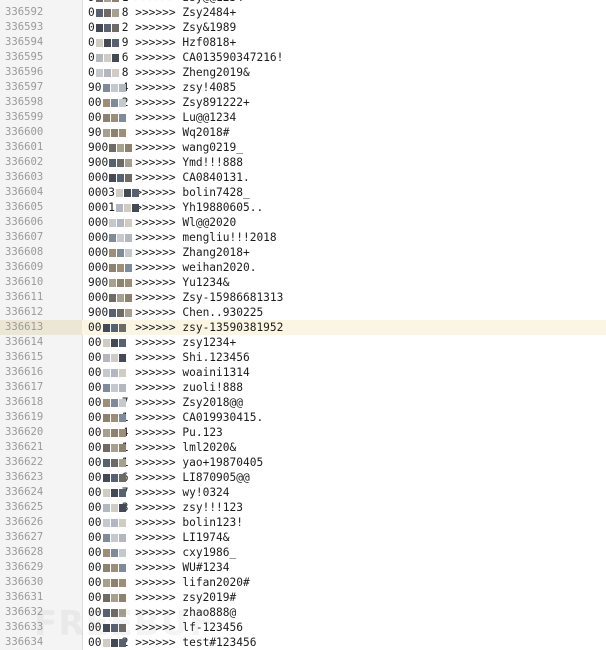 This screenshot has height=650, width=606. Describe the element at coordinates (24, 237) in the screenshot. I see `line-number: 336607` at that location.